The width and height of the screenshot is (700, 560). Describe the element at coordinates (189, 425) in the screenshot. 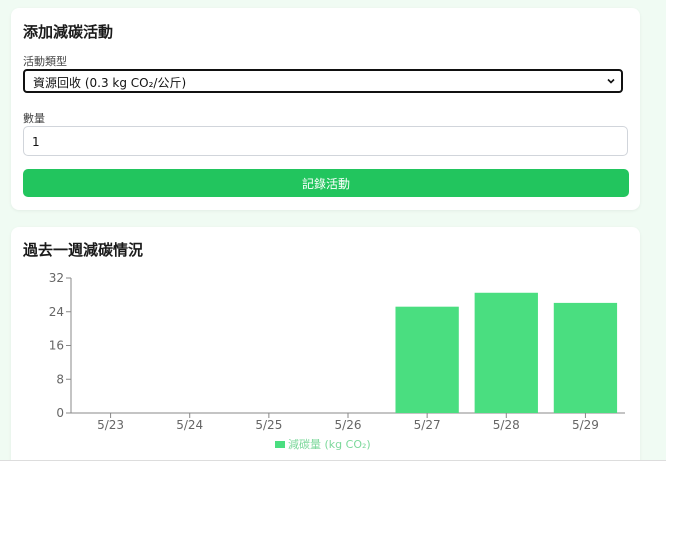

I see `x-tick-label: 5/24` at that location.